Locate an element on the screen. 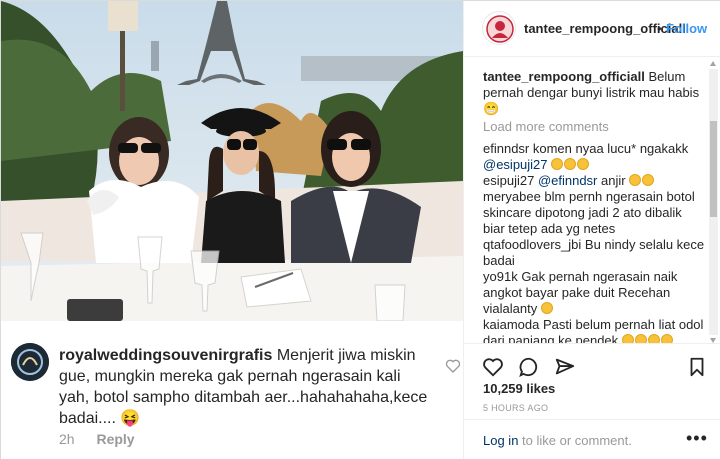  comment-row: esipuji27 @efinndsr anjir is located at coordinates (594, 181).